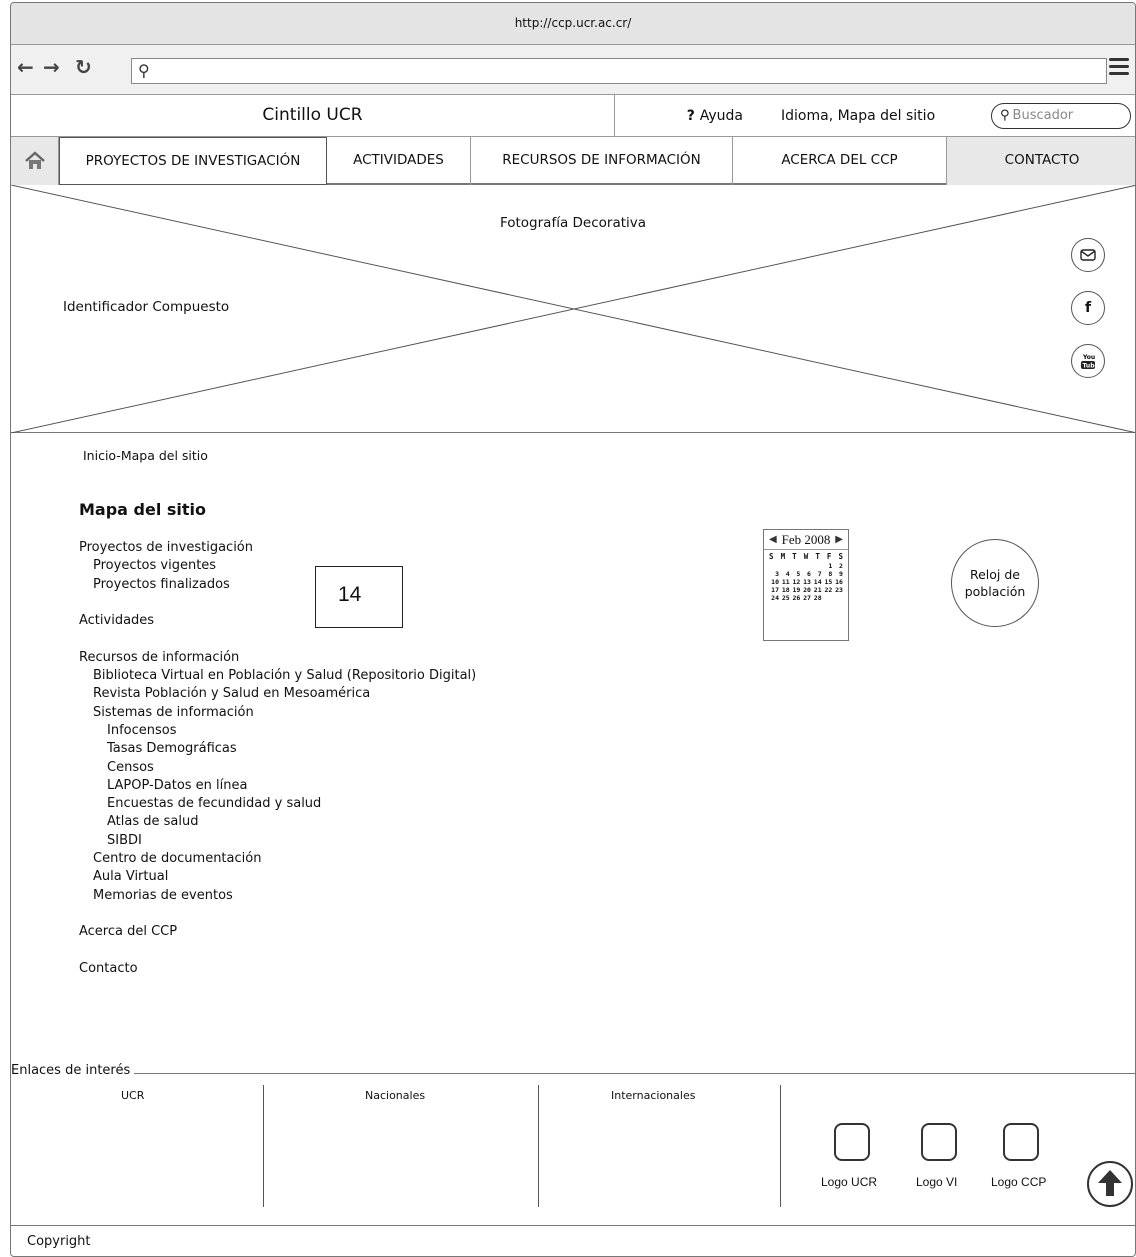  I want to click on calendar-day: 9, so click(838, 574).